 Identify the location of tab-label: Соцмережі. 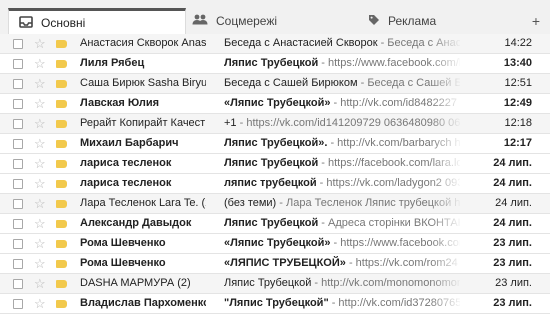
(247, 21).